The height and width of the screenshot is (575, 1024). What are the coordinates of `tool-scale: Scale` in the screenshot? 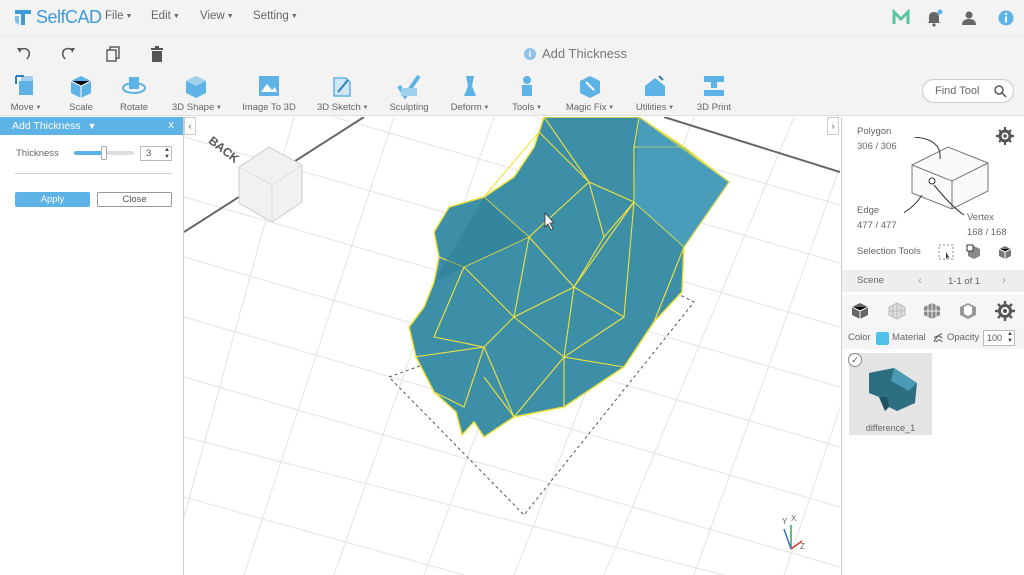 It's located at (81, 92).